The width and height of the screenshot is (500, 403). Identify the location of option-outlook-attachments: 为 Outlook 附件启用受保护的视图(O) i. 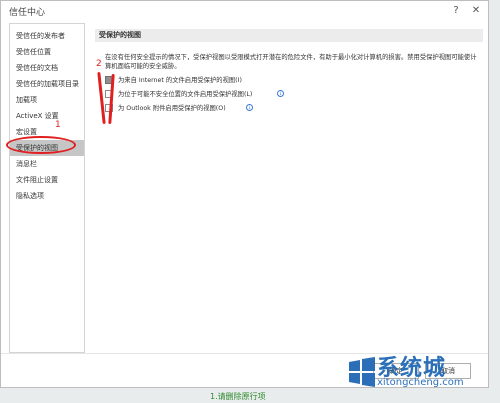
(270, 109).